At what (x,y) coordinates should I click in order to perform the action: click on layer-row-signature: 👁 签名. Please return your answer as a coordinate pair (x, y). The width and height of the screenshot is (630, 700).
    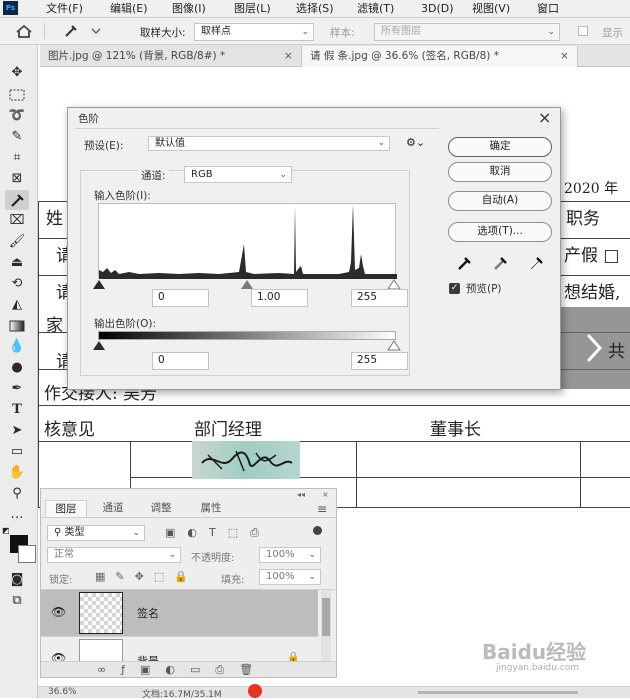
    Looking at the image, I should click on (179, 613).